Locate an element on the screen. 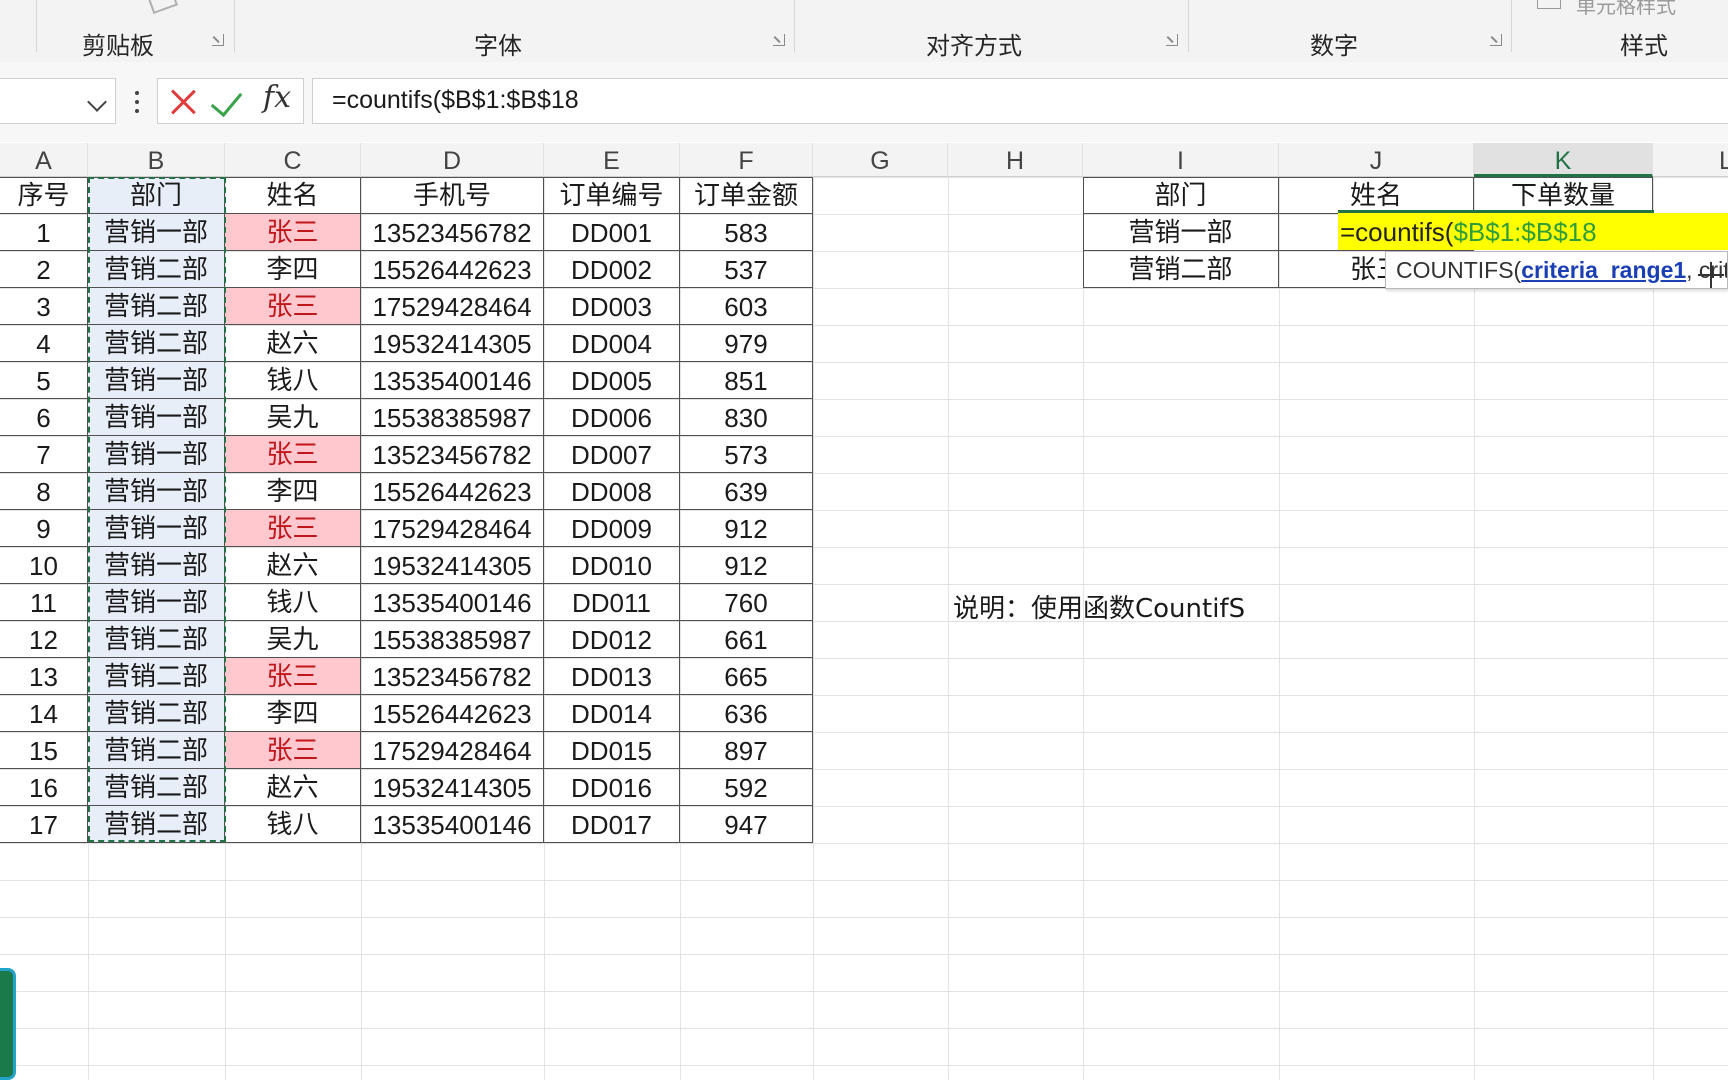 The width and height of the screenshot is (1728, 1080). table-cell-amount: 583 is located at coordinates (746, 232).